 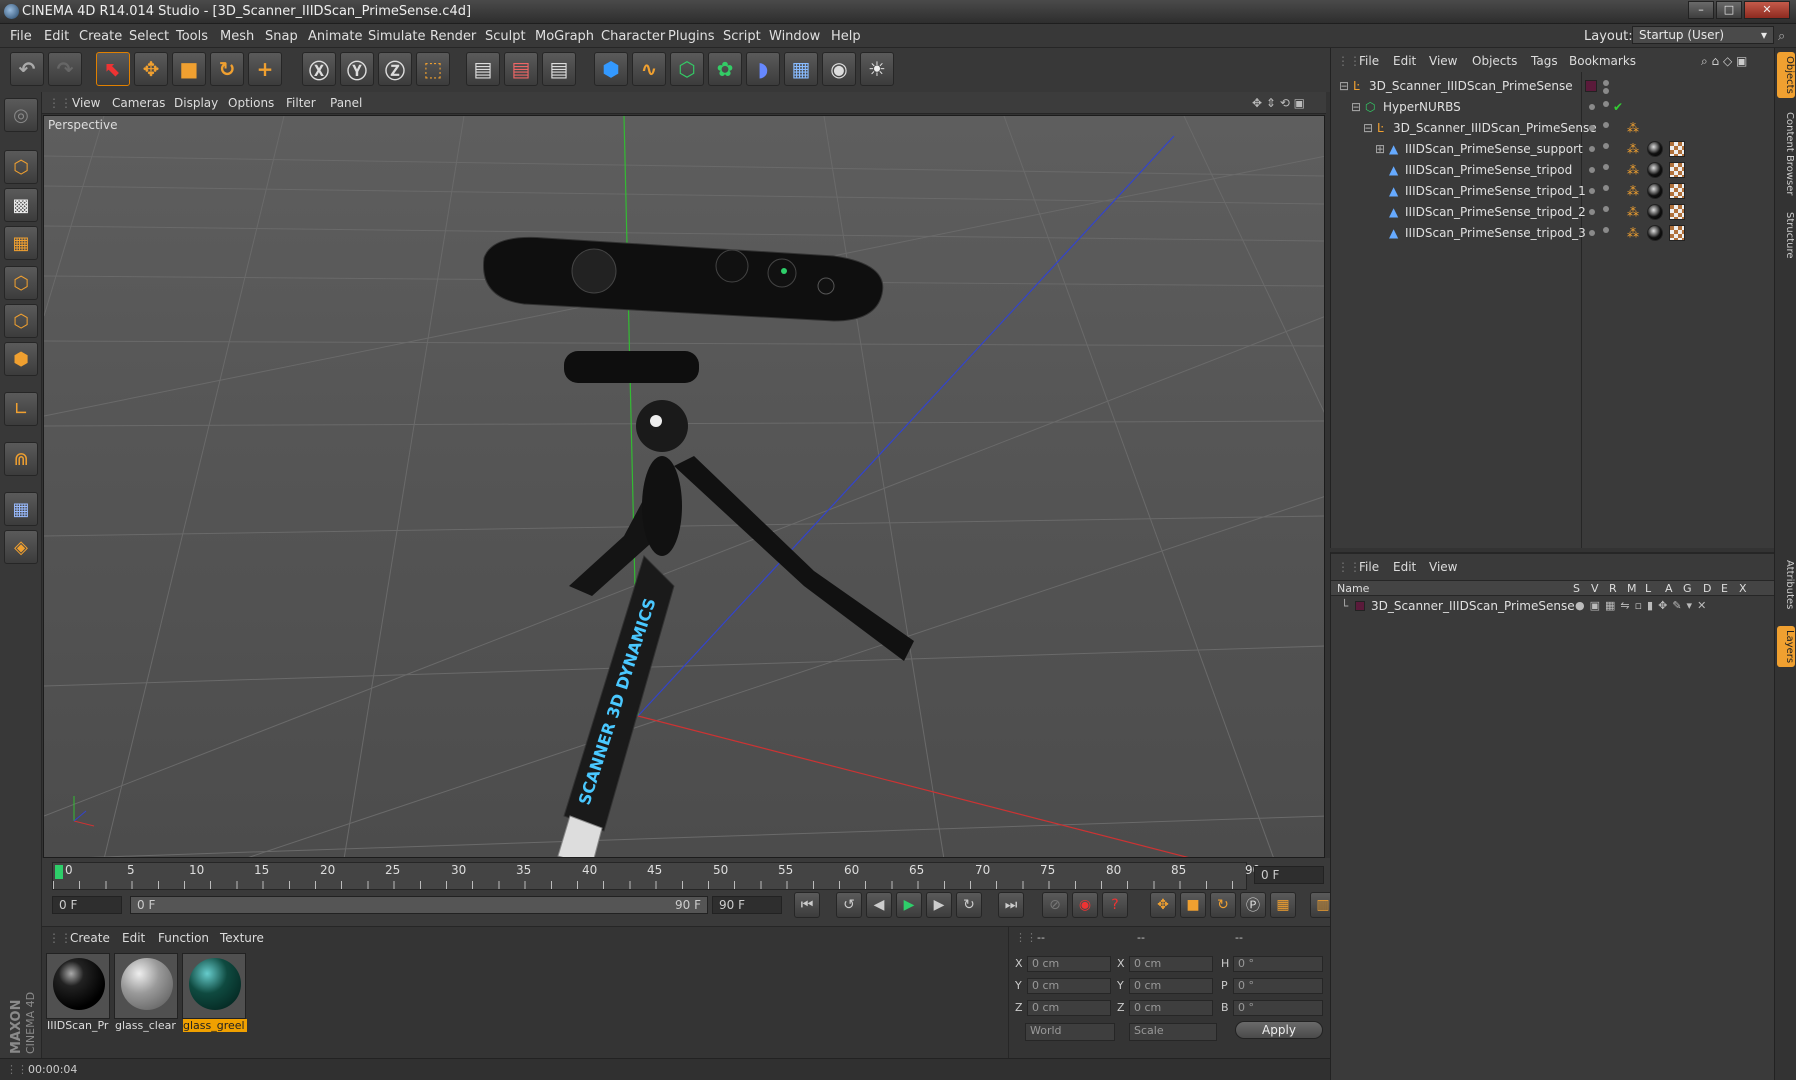 What do you see at coordinates (1278, 964) in the screenshot?
I see `rotation-h-field: 0 °` at bounding box center [1278, 964].